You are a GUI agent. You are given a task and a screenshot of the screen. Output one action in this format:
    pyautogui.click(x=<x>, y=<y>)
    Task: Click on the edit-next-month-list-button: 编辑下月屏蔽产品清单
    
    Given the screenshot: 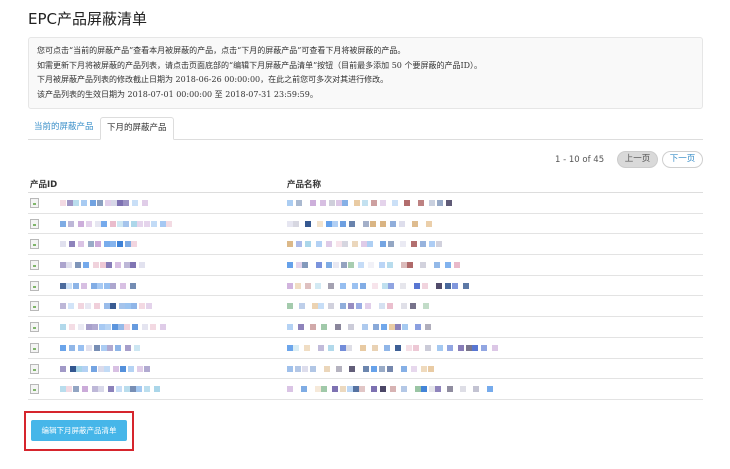 What is the action you would take?
    pyautogui.click(x=79, y=430)
    